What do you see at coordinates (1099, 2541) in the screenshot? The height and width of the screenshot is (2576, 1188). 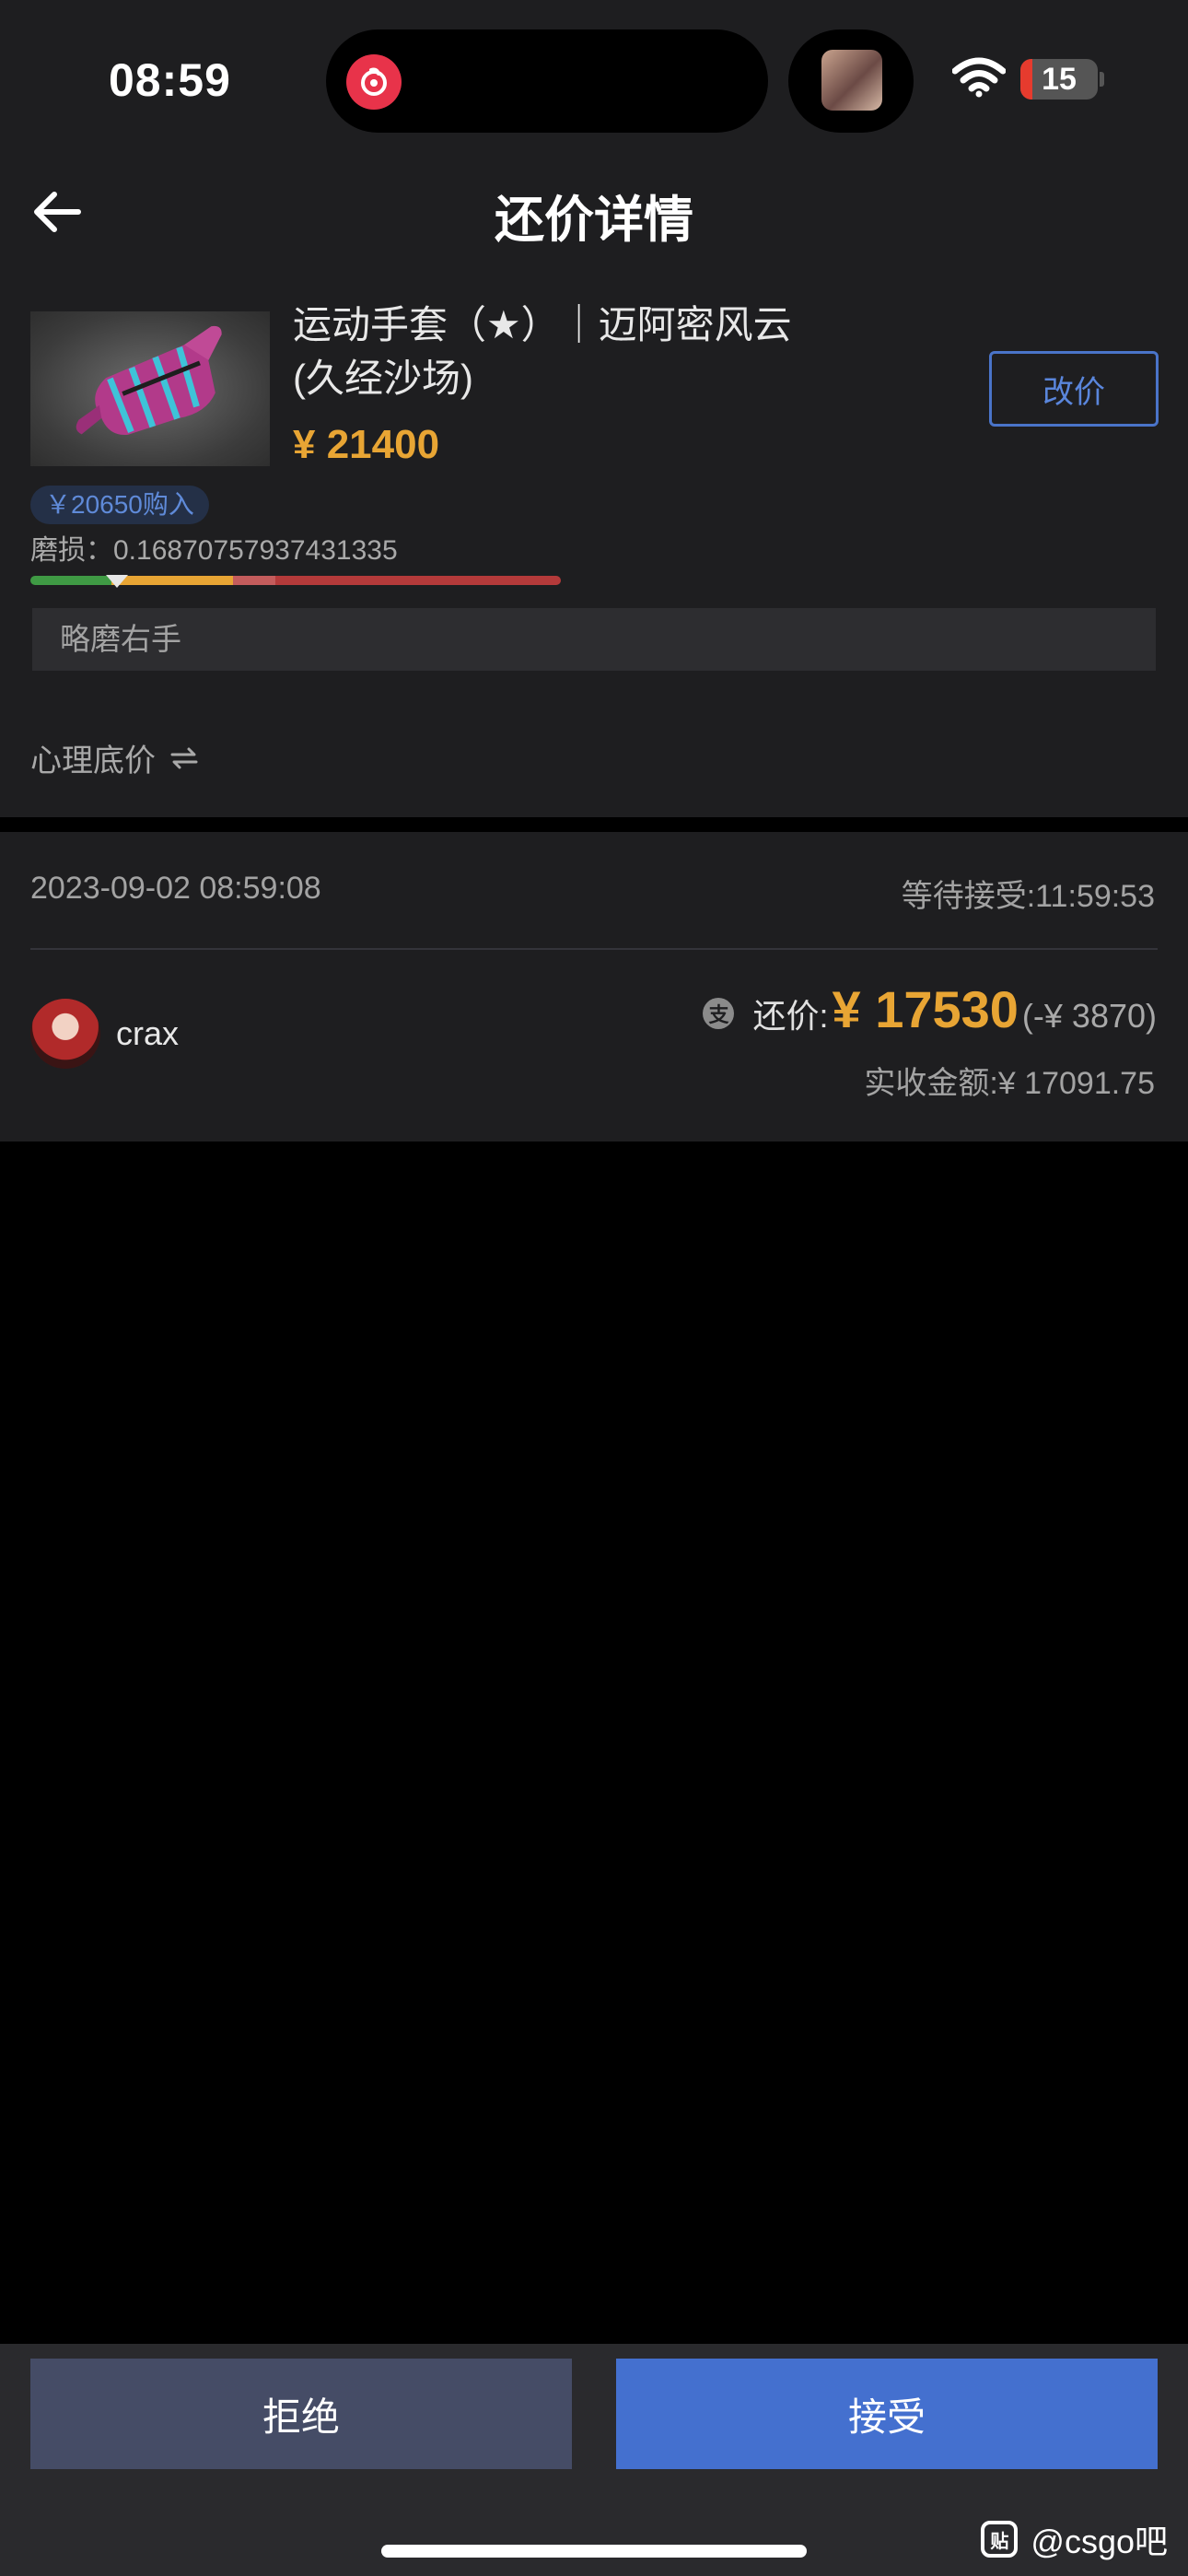 I see `watermark-text: @csgo吧` at bounding box center [1099, 2541].